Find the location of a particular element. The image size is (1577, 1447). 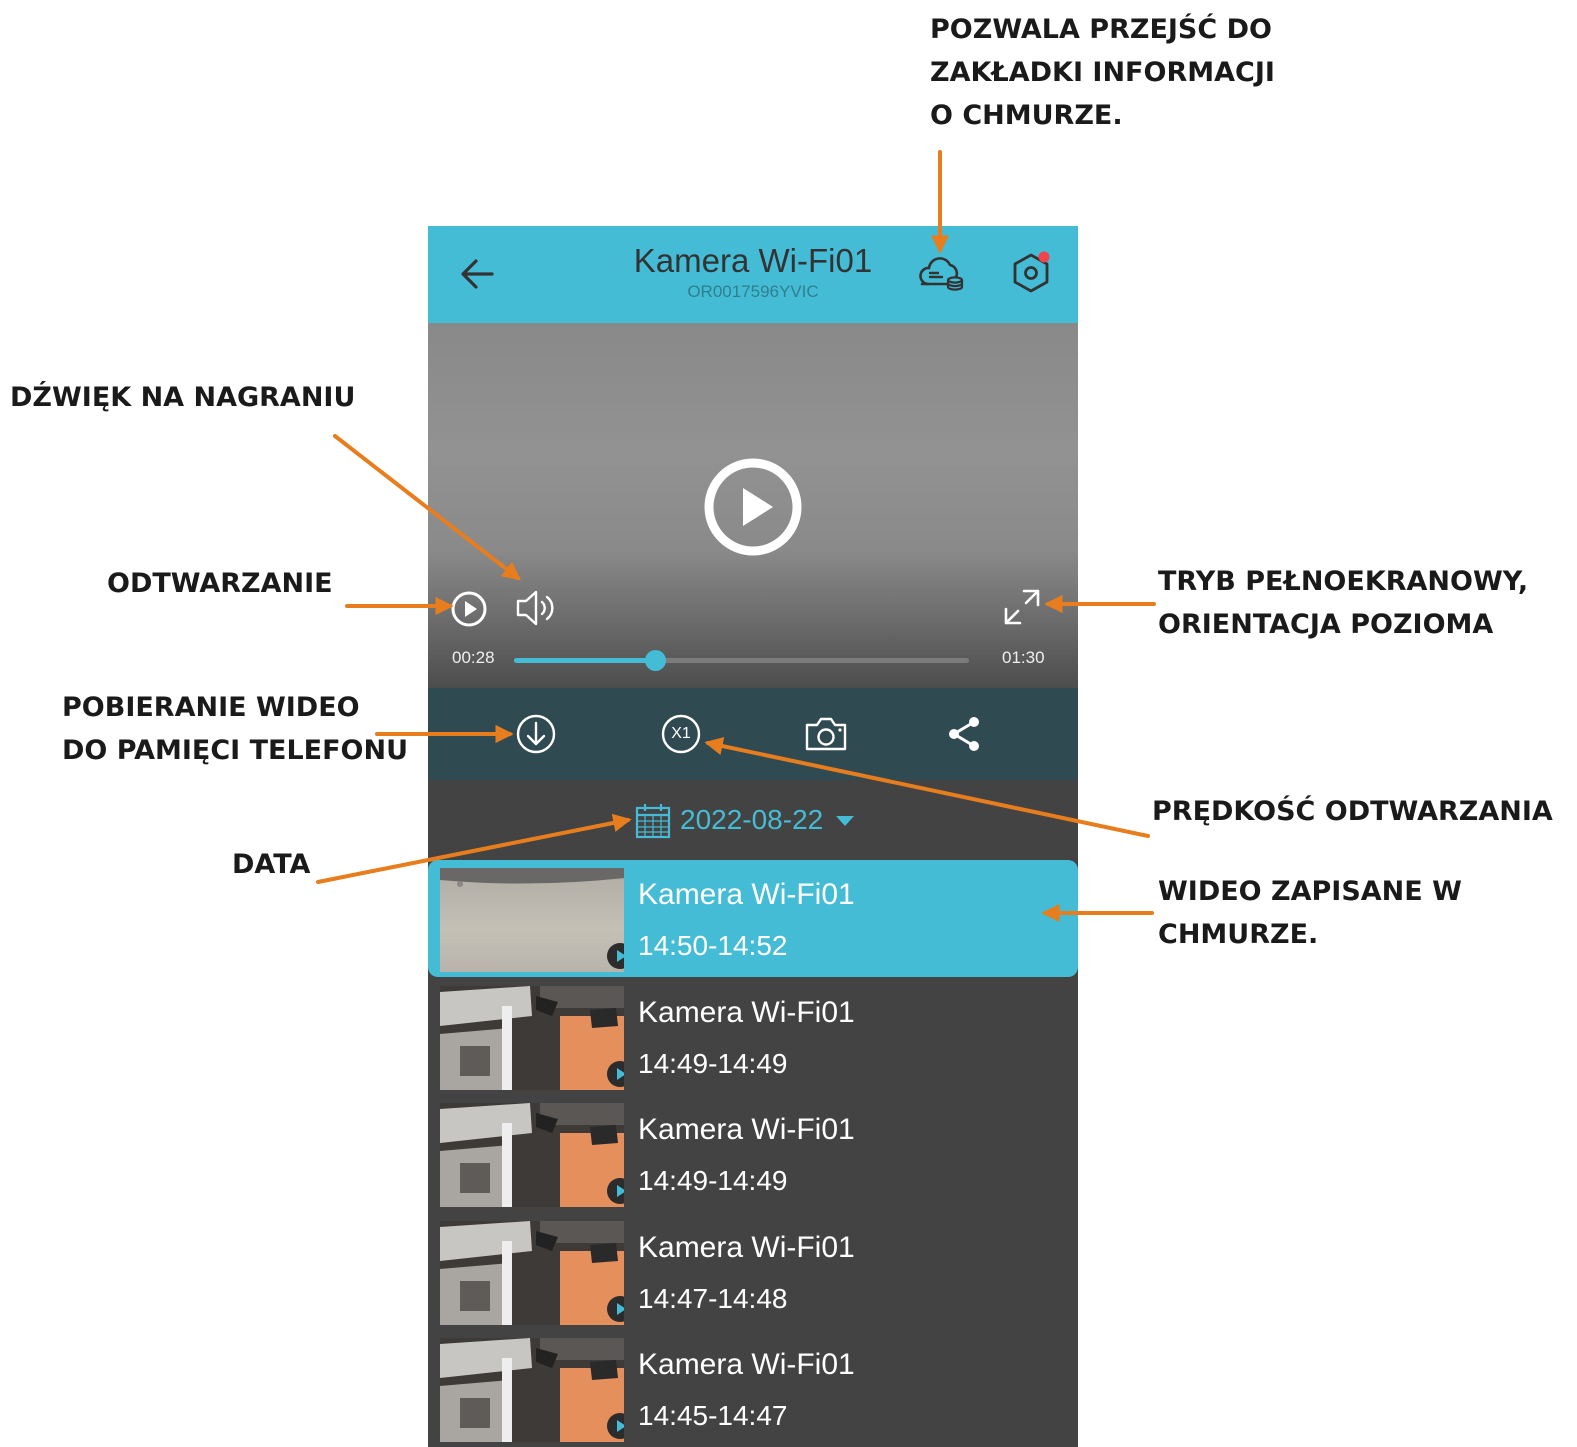

recording-time-range: 14:47-14:48 is located at coordinates (713, 1298).